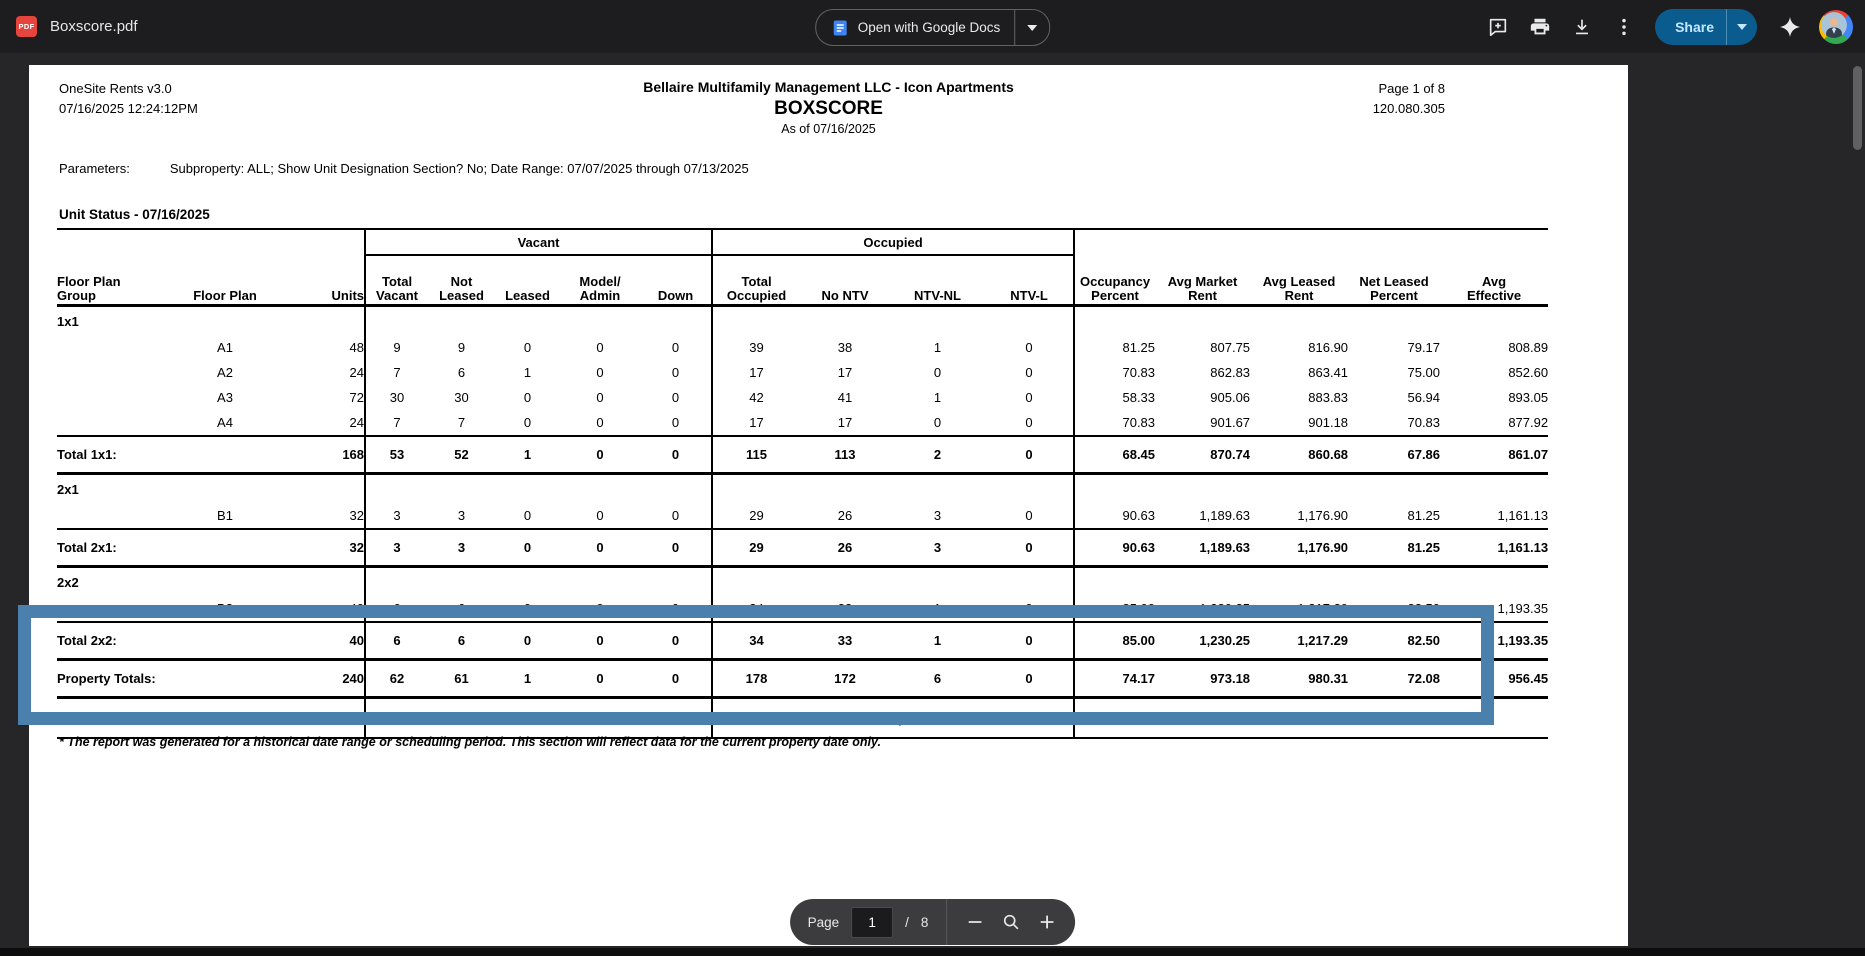 The height and width of the screenshot is (956, 1865). I want to click on cell: 860.68, so click(1299, 455).